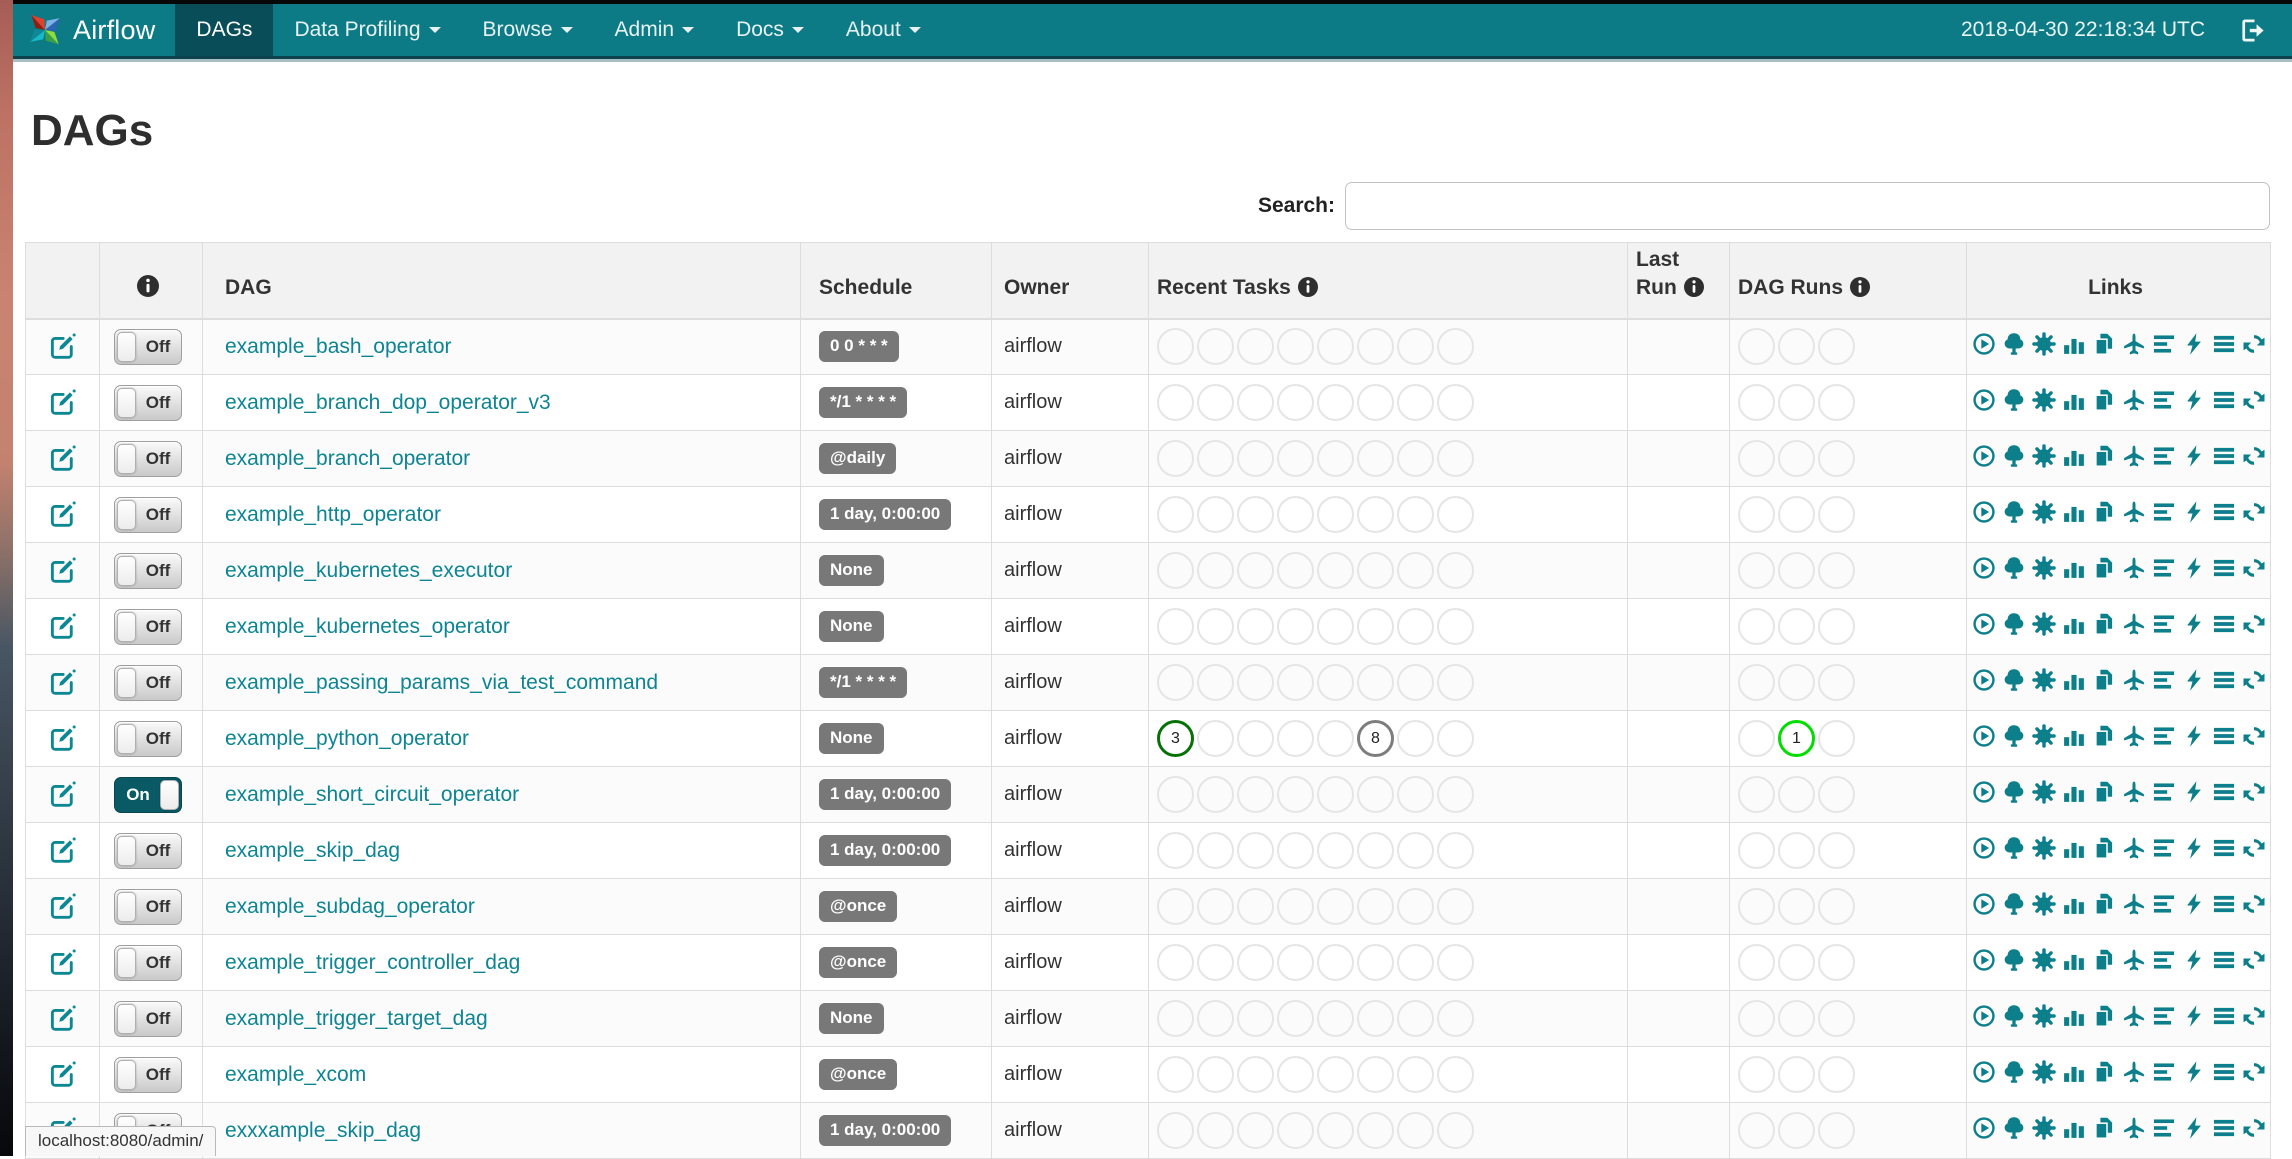 The height and width of the screenshot is (1159, 2292). Describe the element at coordinates (224, 30) in the screenshot. I see `nav-item-dags: DAGs` at that location.